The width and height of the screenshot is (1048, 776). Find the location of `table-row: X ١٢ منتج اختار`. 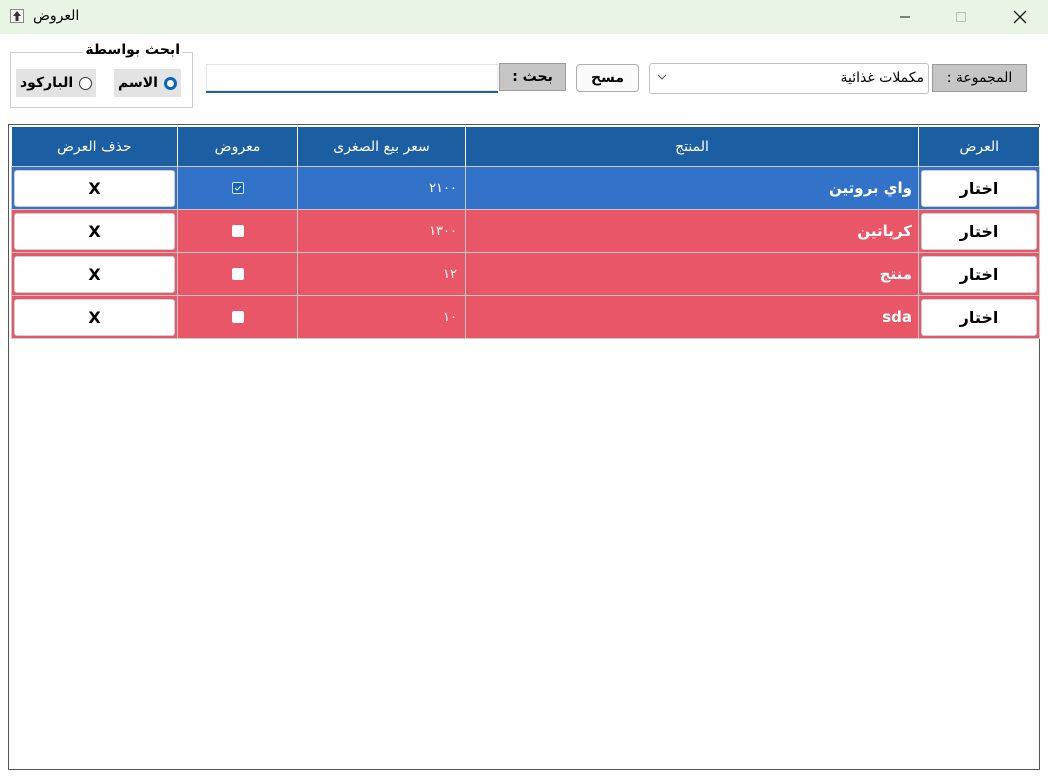

table-row: X ١٢ منتج اختار is located at coordinates (525, 274).